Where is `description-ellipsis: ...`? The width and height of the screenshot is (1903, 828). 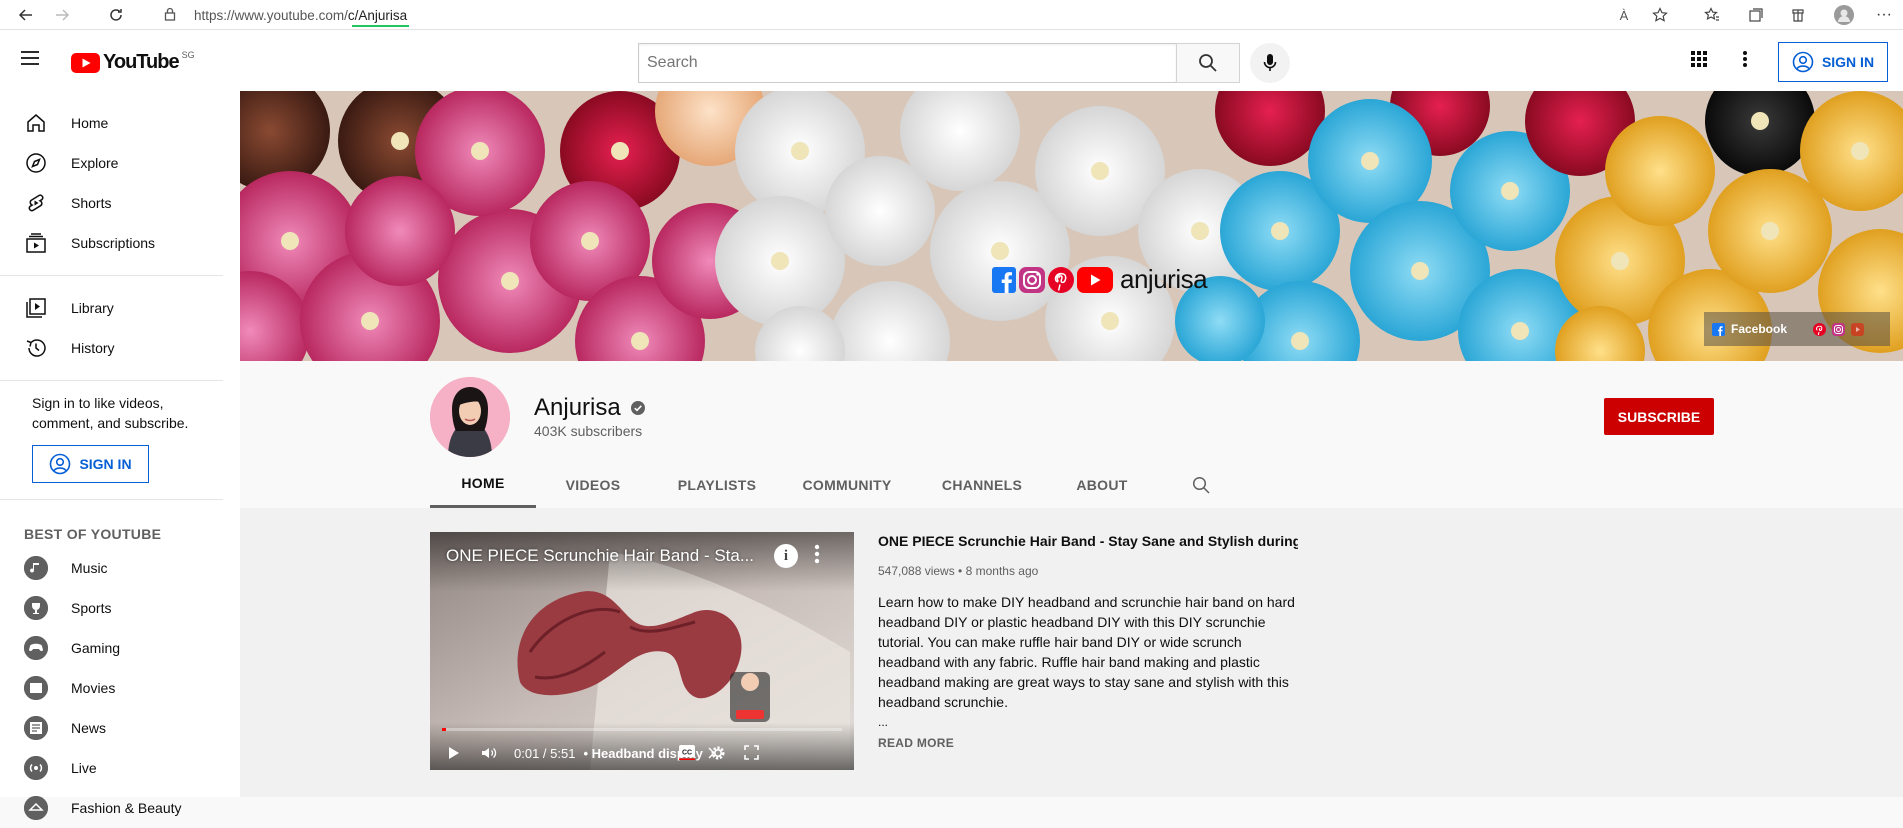 description-ellipsis: ... is located at coordinates (883, 722).